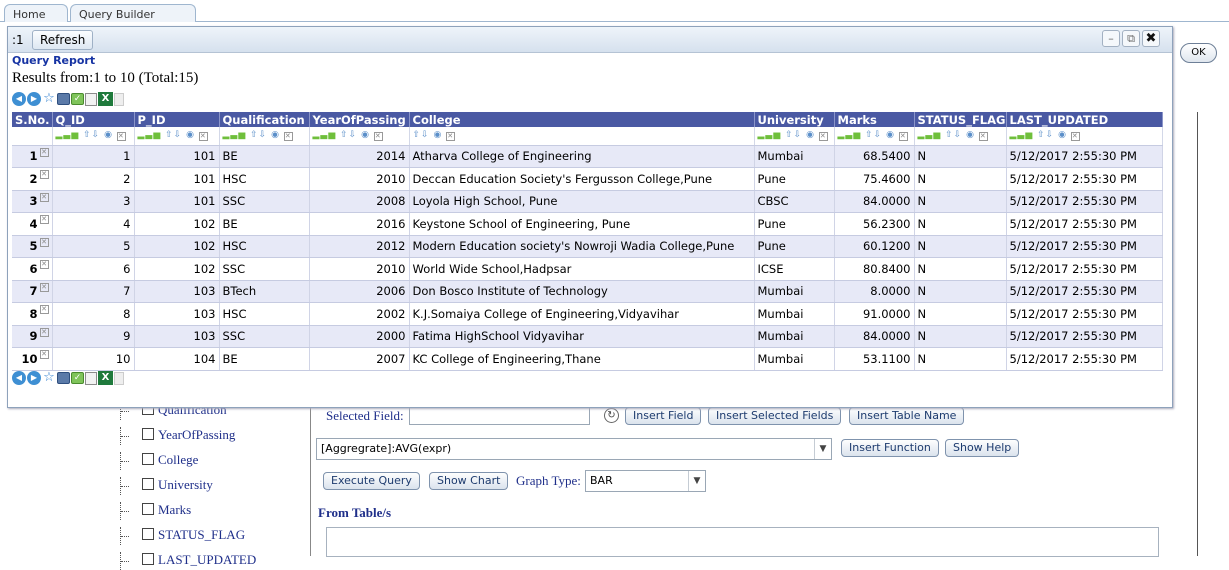 This screenshot has width=1229, height=570. I want to click on execute-query-button: Execute Query, so click(371, 481).